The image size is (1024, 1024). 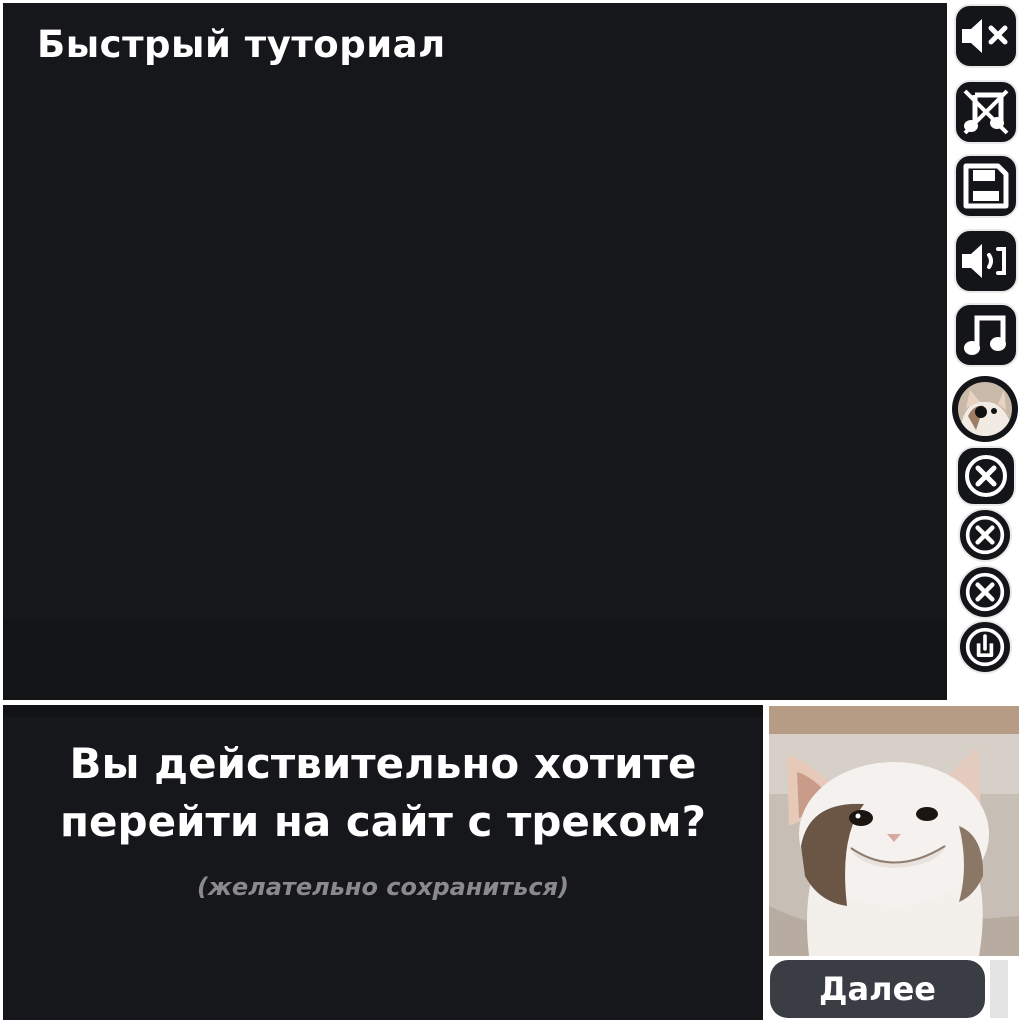 I want to click on page-title: Быстрый туториал, so click(x=241, y=44).